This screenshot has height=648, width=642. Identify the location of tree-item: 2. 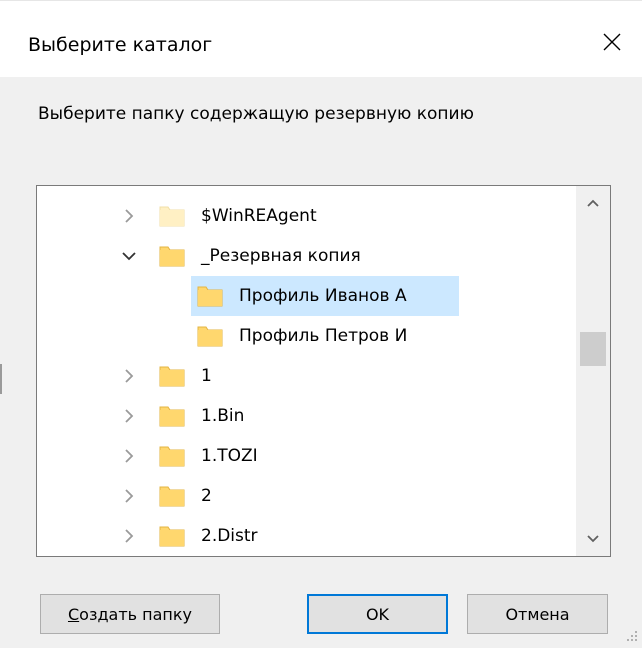
(307, 496).